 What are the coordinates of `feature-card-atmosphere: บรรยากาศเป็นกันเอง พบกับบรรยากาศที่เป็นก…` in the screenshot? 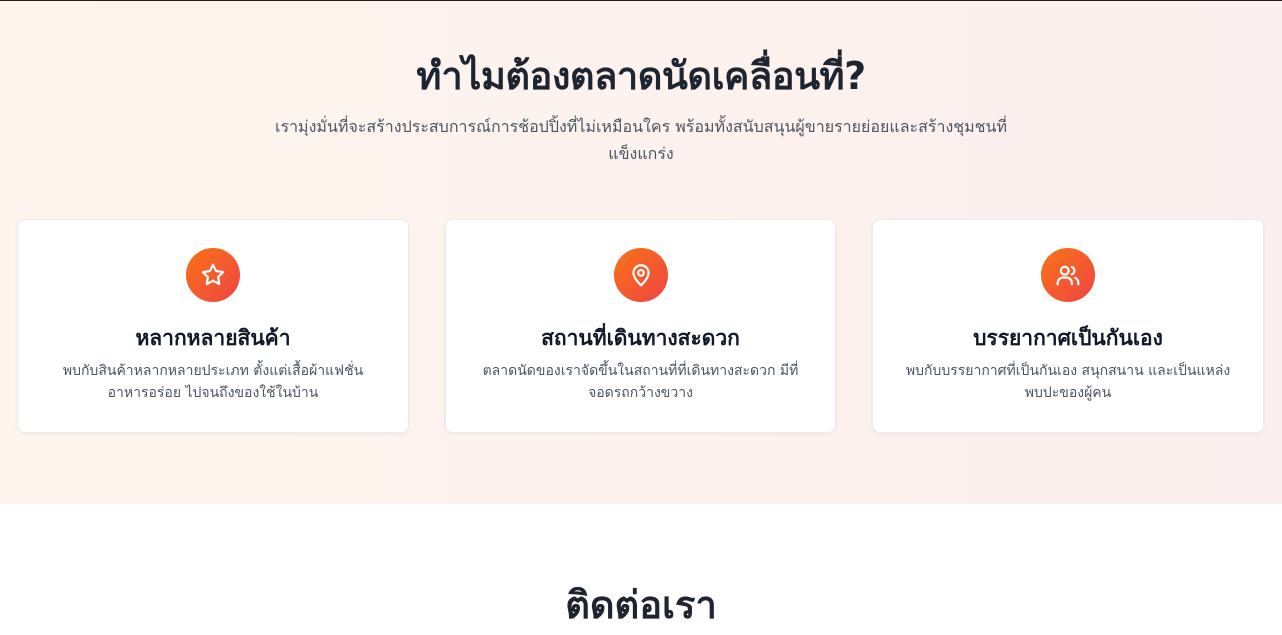 It's located at (1068, 326).